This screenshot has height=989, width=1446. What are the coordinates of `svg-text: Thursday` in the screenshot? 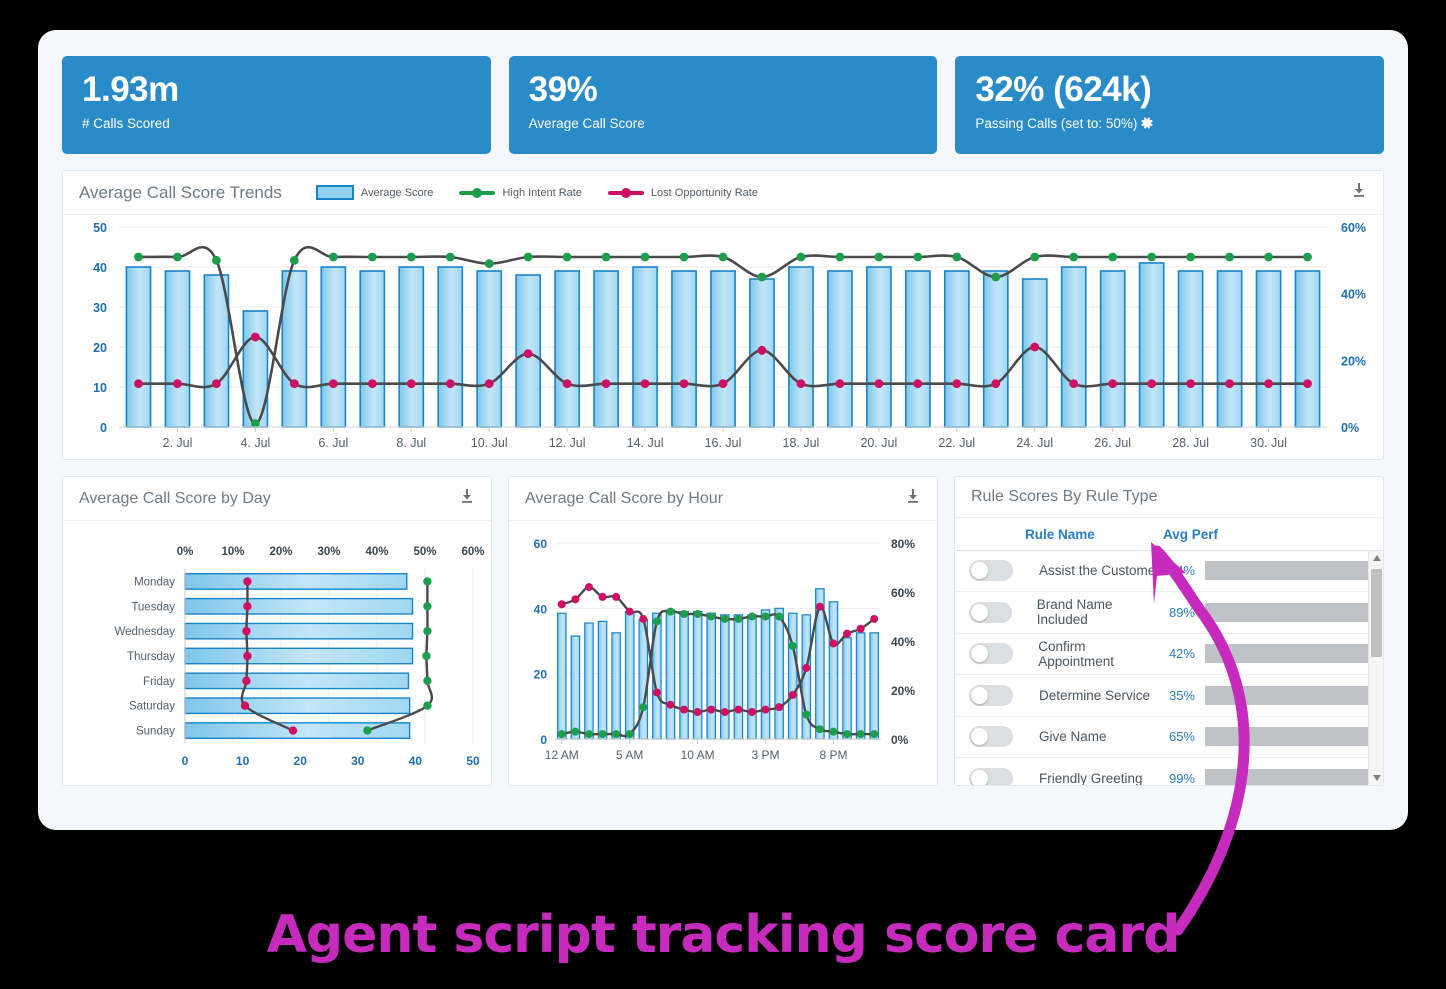 It's located at (151, 657).